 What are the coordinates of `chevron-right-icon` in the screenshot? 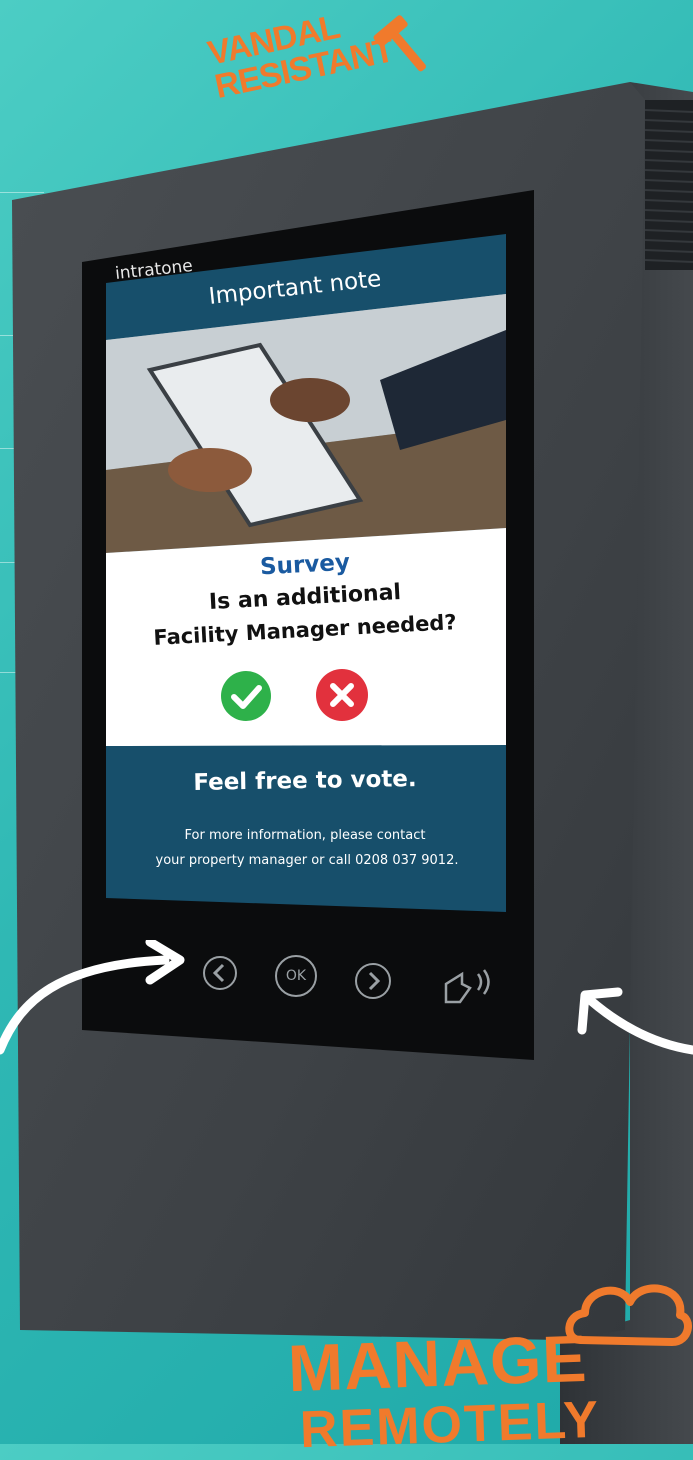 It's located at (373, 981).